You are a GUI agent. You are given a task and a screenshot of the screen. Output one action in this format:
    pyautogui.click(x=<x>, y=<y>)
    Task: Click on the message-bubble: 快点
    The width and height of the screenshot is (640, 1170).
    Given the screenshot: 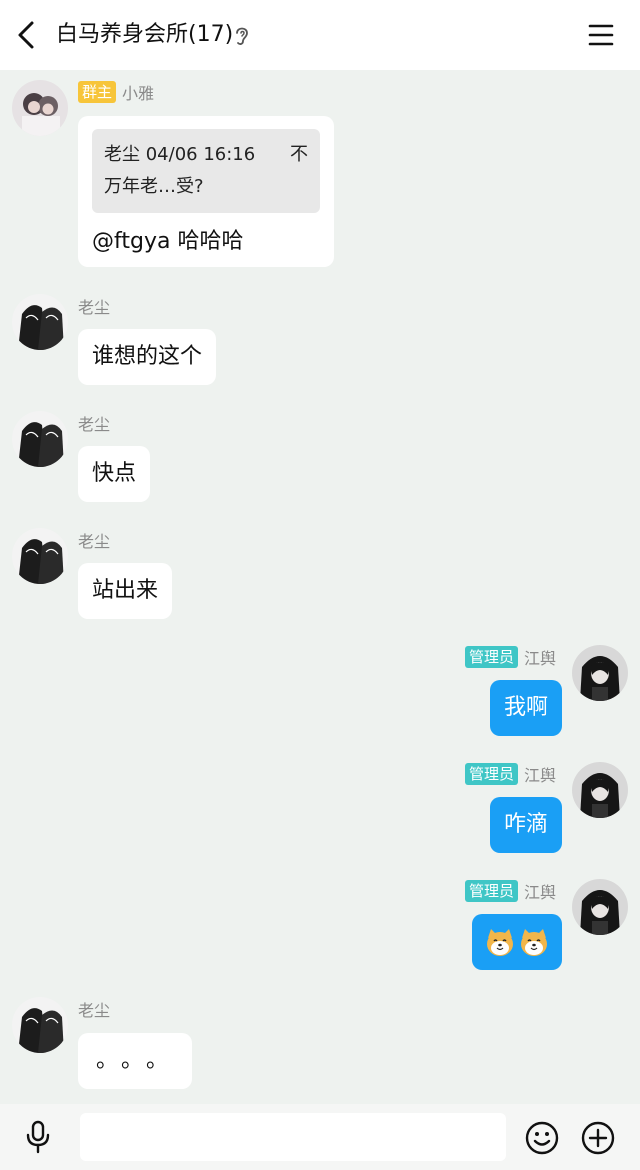 What is the action you would take?
    pyautogui.click(x=114, y=474)
    